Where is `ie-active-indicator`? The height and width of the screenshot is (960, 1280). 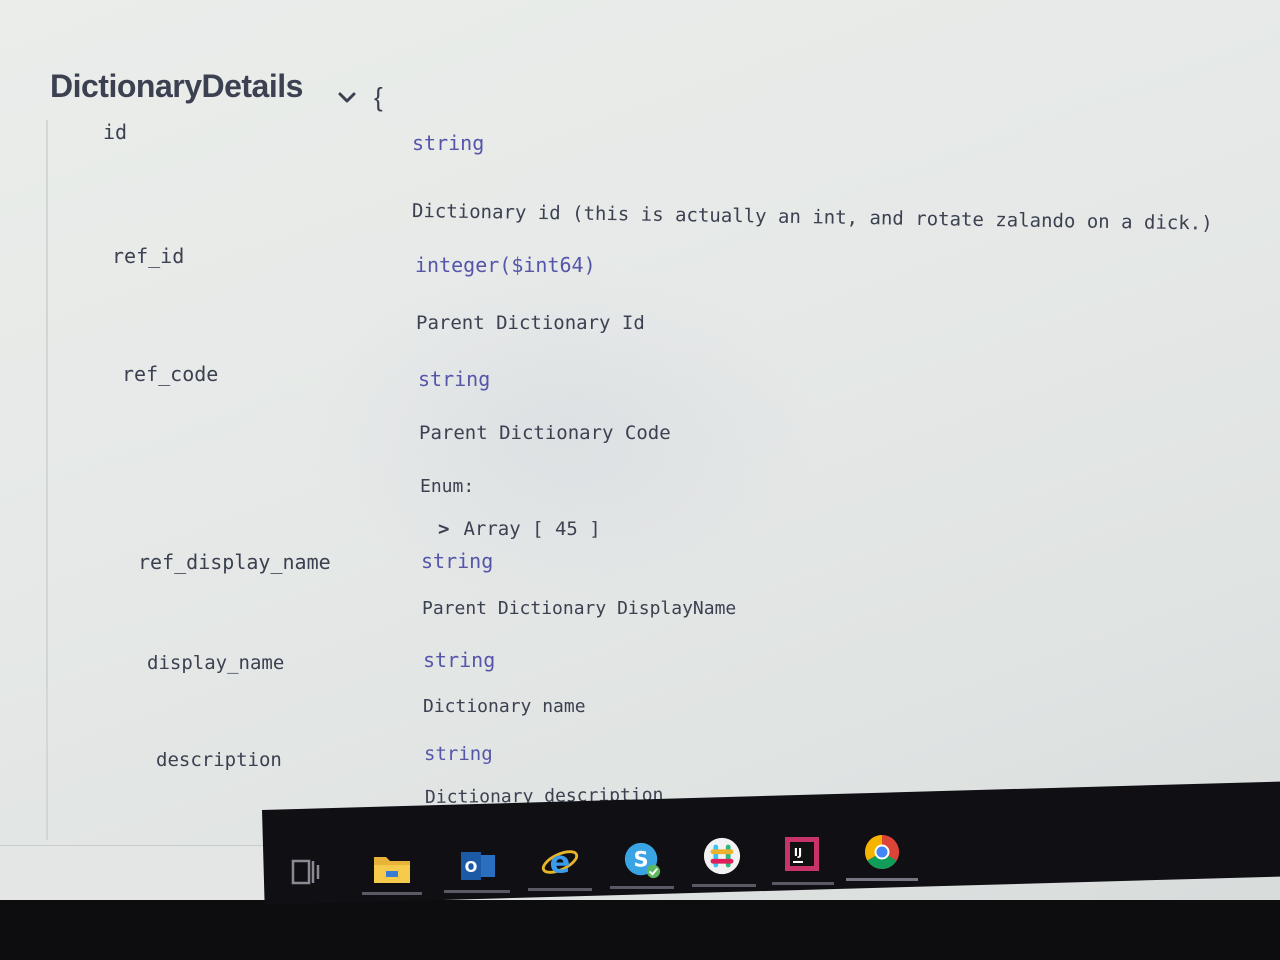 ie-active-indicator is located at coordinates (560, 889).